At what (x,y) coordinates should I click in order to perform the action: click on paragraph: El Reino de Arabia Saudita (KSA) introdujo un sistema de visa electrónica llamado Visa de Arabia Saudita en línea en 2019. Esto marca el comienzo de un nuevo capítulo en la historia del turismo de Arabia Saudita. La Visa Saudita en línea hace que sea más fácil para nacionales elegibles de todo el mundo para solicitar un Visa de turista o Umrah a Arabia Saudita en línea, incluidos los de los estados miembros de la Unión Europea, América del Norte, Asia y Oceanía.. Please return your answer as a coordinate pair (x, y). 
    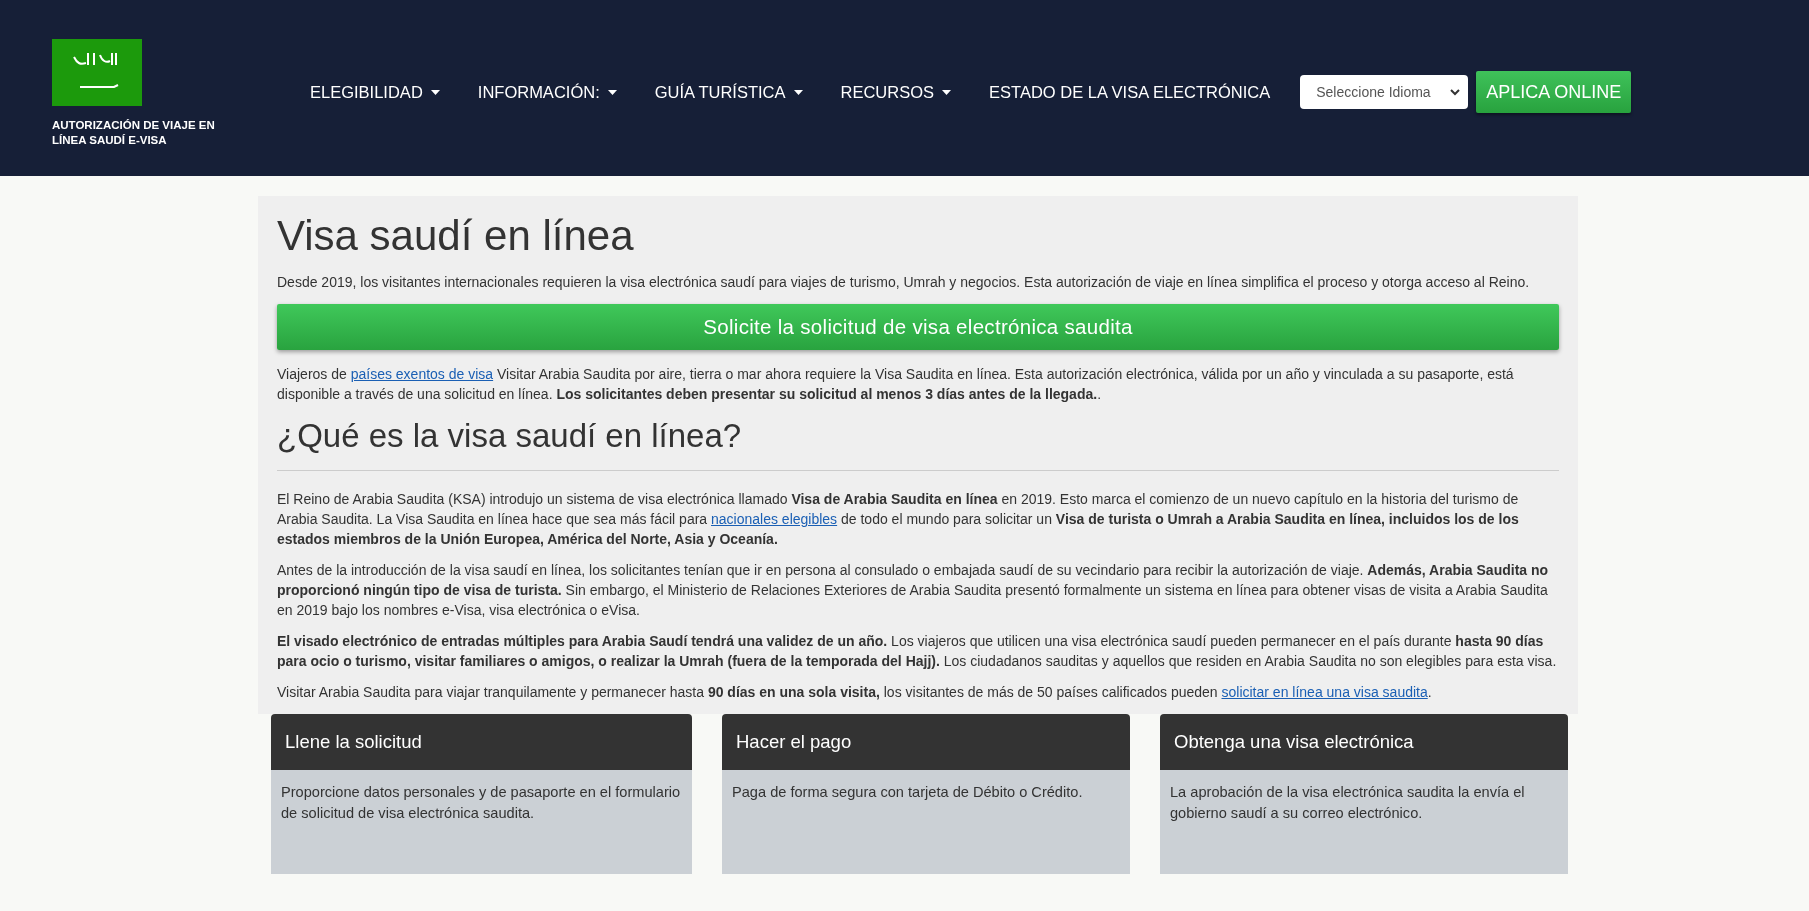
    Looking at the image, I should click on (898, 519).